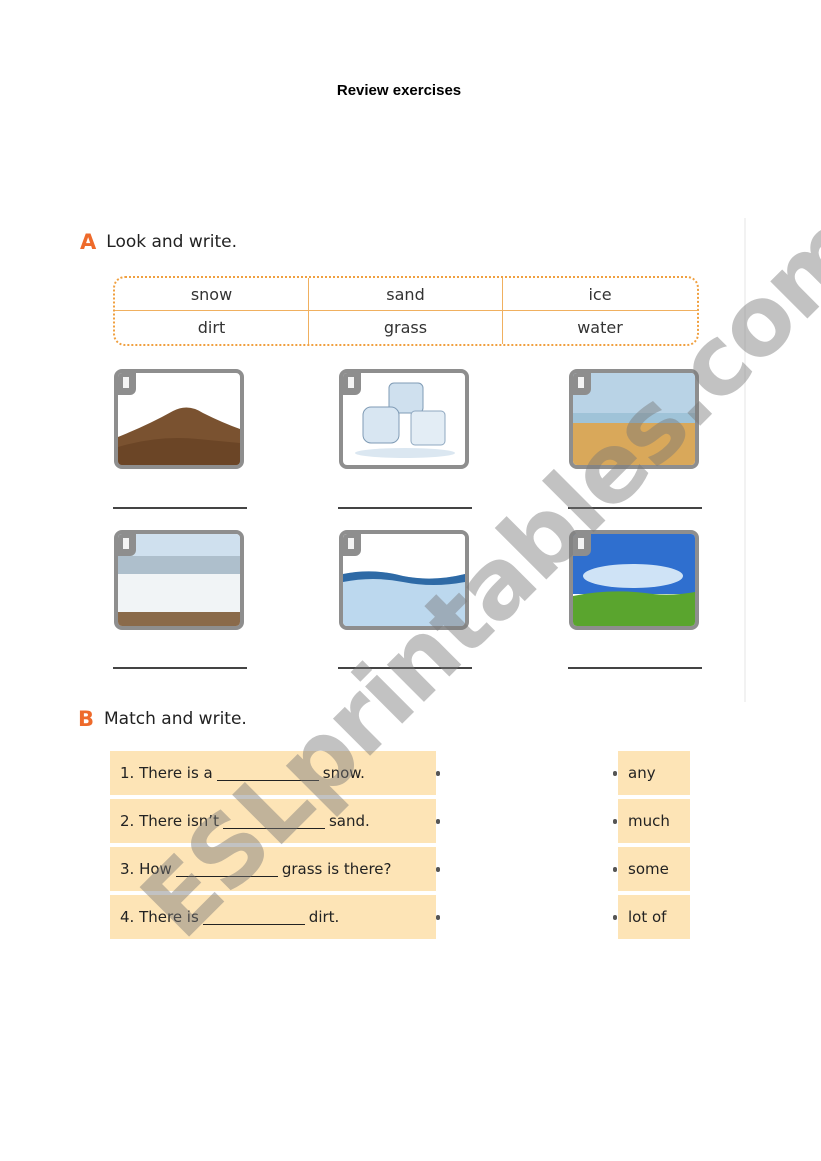  I want to click on sentence-end: sand., so click(349, 821).